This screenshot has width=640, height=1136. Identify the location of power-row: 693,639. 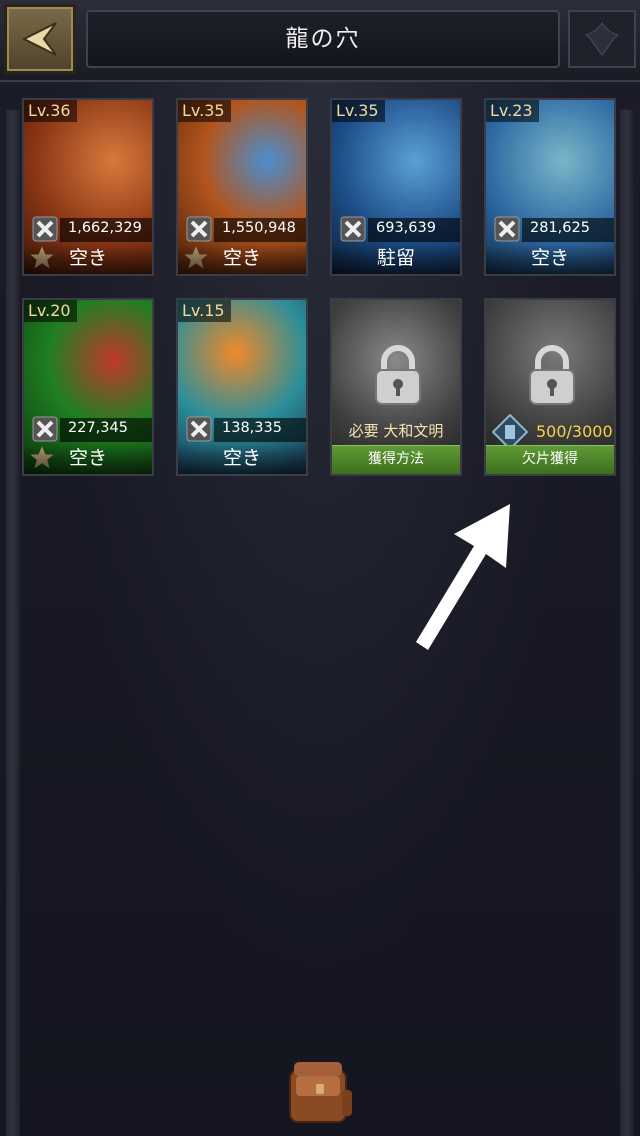
(399, 230).